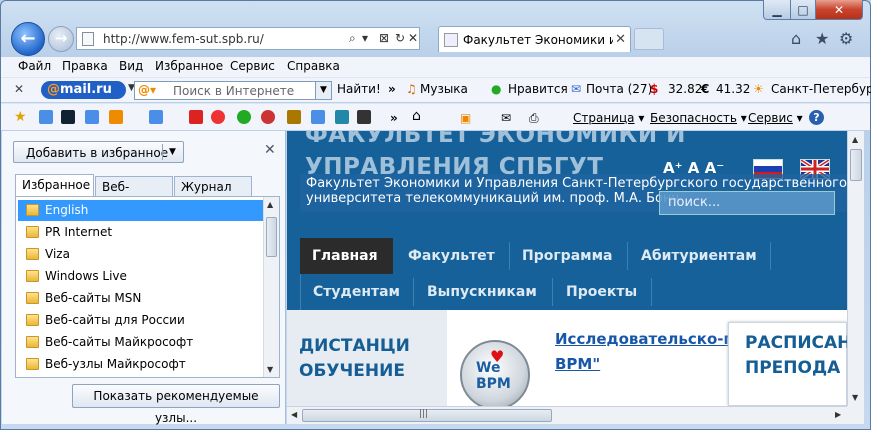 The image size is (871, 430). I want to click on compat-view-icon: ⊠, so click(384, 38).